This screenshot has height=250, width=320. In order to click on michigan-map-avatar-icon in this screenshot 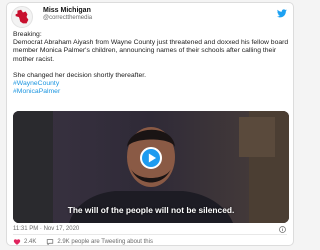, I will do `click(22, 16)`.